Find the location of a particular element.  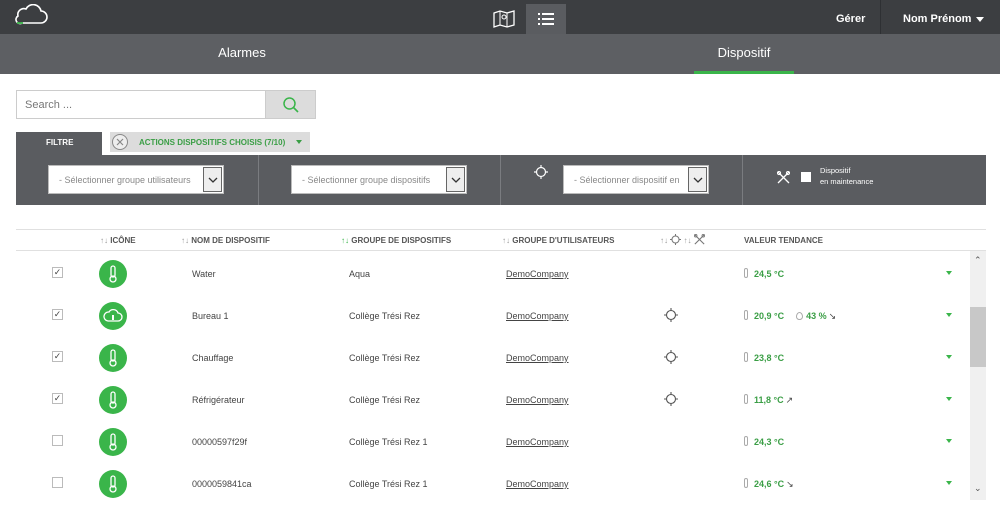

header-icon: ↑↓ ICÔNE is located at coordinates (118, 240).